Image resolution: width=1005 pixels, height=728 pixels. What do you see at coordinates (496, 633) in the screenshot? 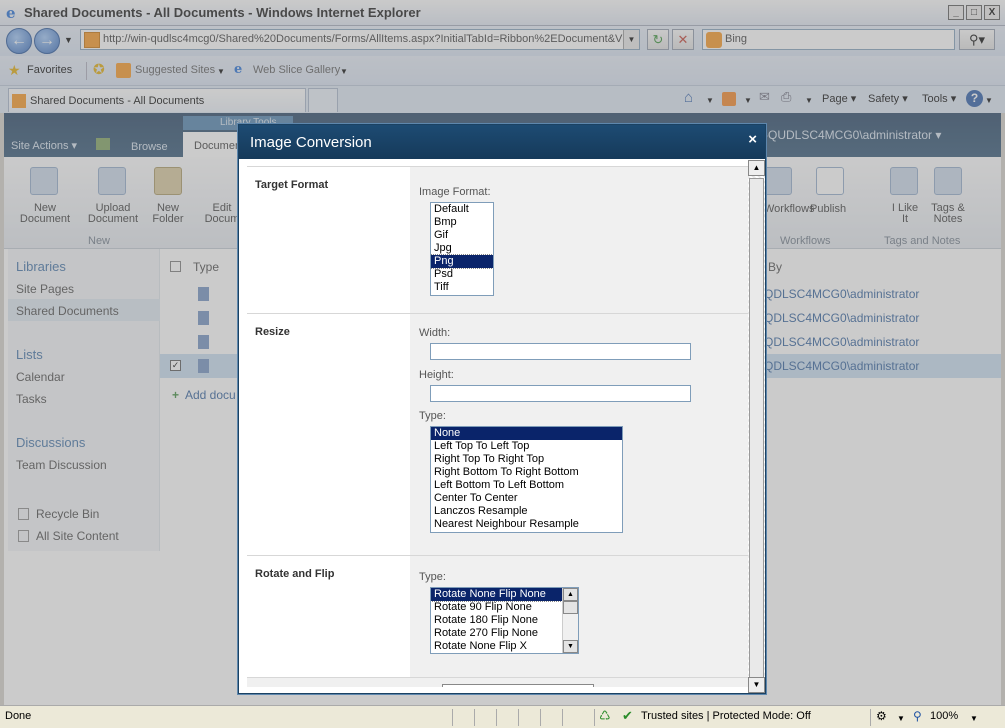
I see `list-option: Rotate 270 Flip None` at bounding box center [496, 633].